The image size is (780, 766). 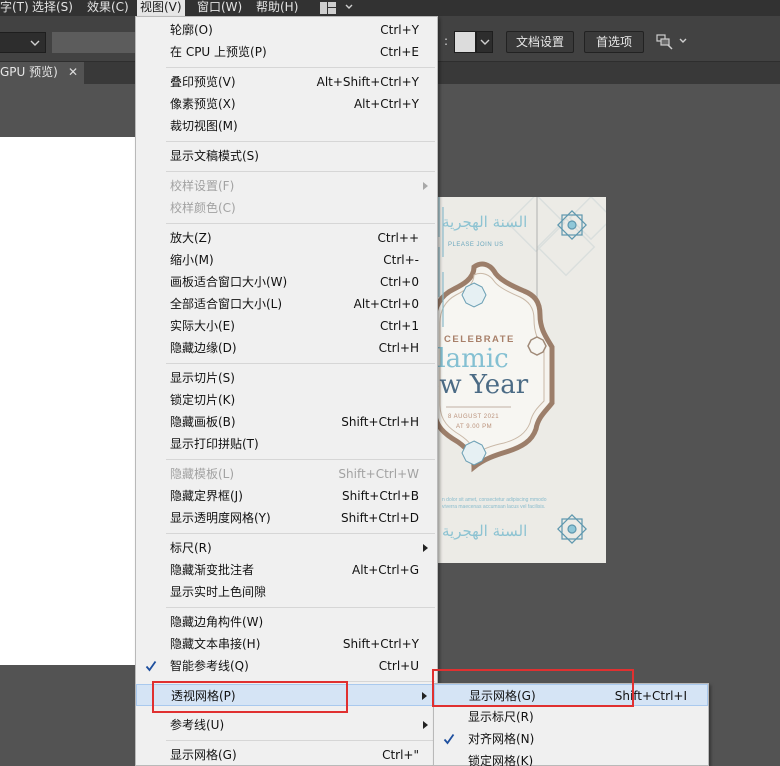 I want to click on submenu-item-snap-to-grid: 对齐网格(N), so click(x=571, y=739).